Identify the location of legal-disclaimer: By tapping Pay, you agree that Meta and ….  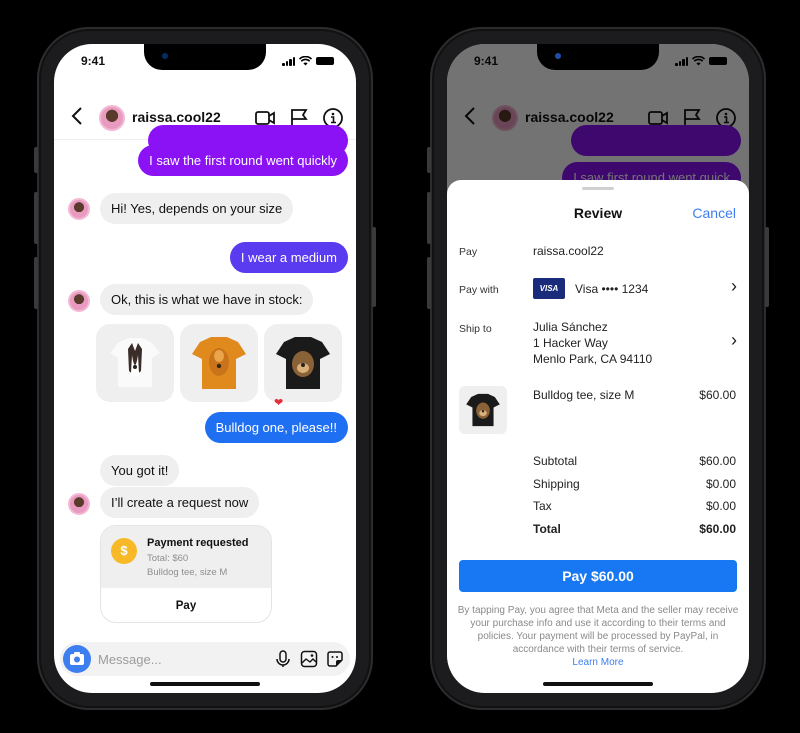
(598, 636).